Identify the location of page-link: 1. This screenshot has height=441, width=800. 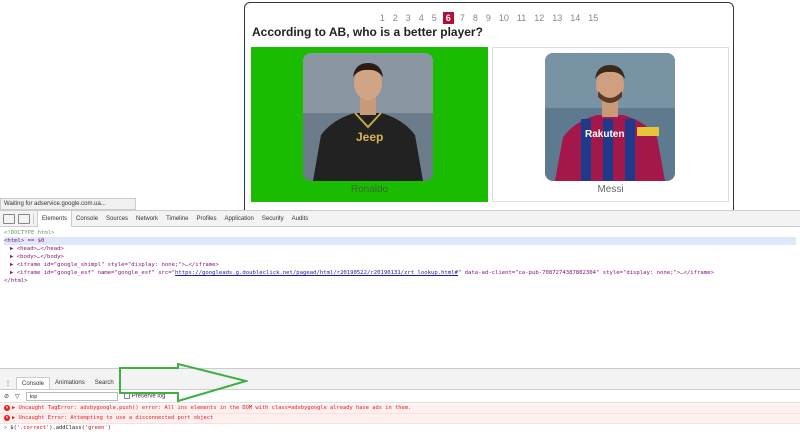
(382, 18).